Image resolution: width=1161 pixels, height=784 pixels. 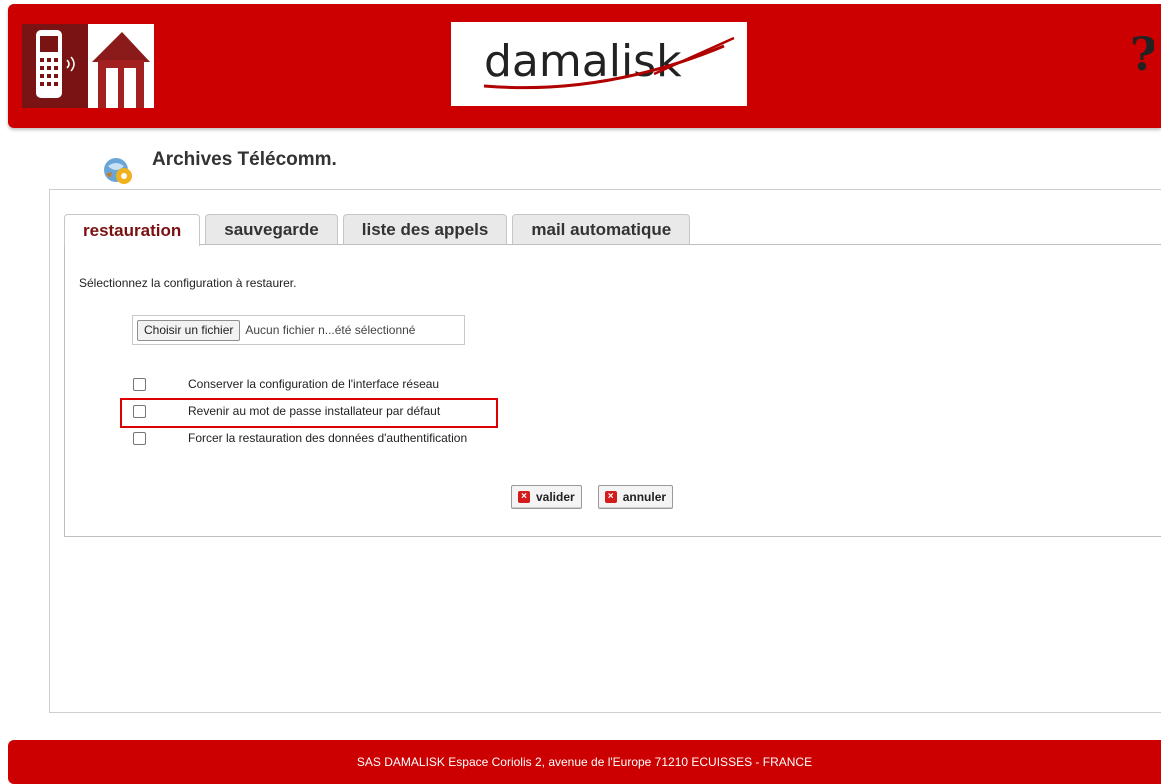 I want to click on brand-wordmark: damalisk, so click(x=583, y=61).